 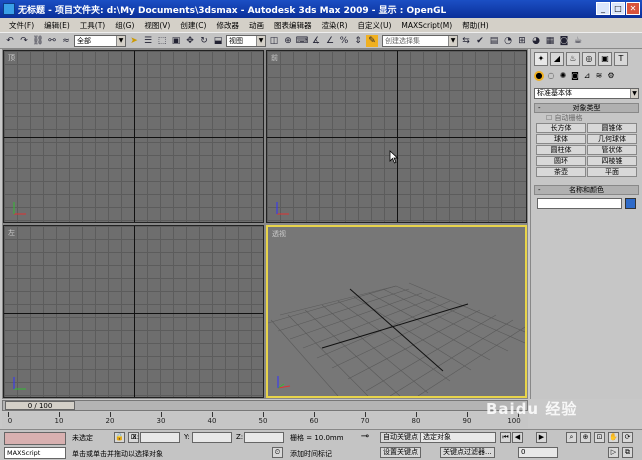 I want to click on play-icon: ▶, so click(x=541, y=437).